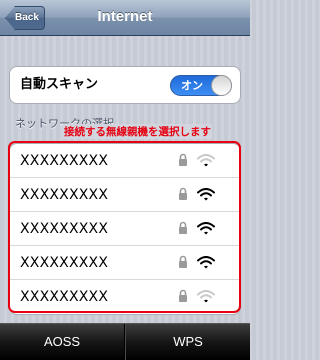  What do you see at coordinates (62, 342) in the screenshot?
I see `aoss-button: AOSS` at bounding box center [62, 342].